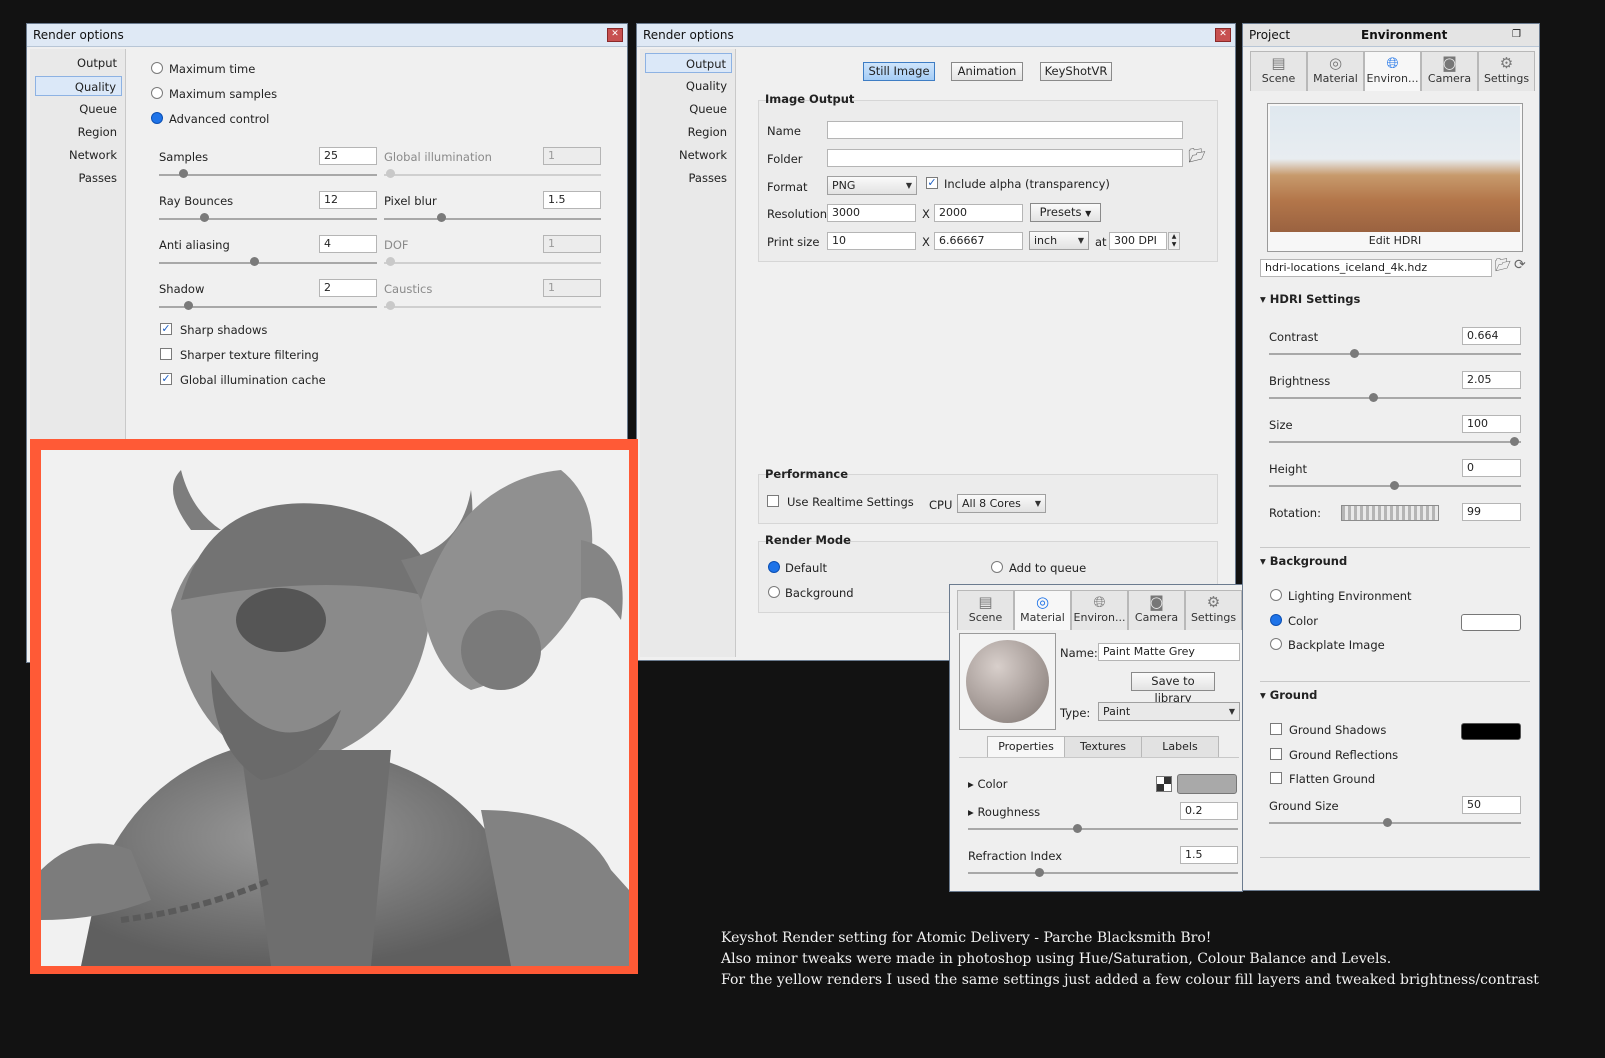 This screenshot has height=1058, width=1605. What do you see at coordinates (157, 93) in the screenshot?
I see `maximum-samples-radio` at bounding box center [157, 93].